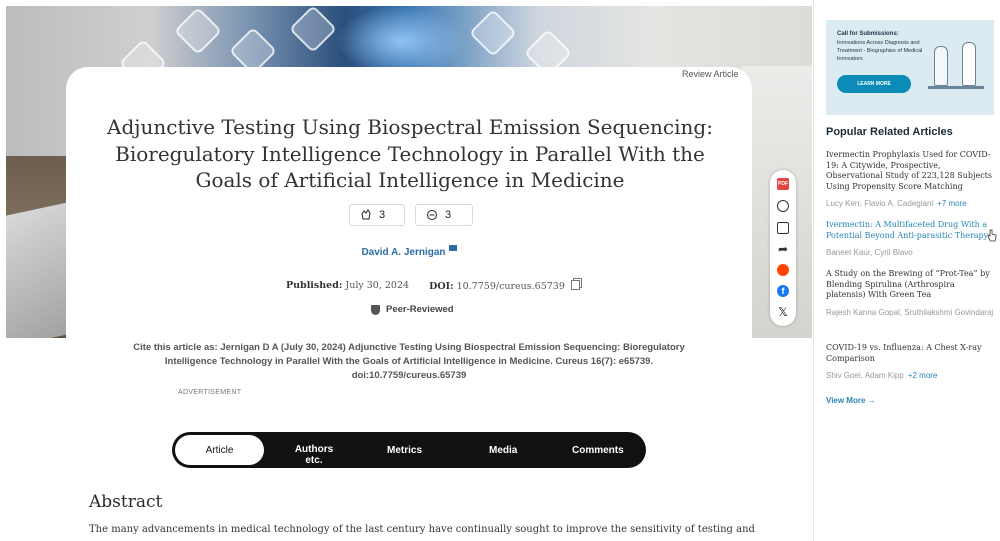 The height and width of the screenshot is (541, 1000). I want to click on authors-text: Lucy Kerr, Flavio A. Cadegiani, so click(880, 203).